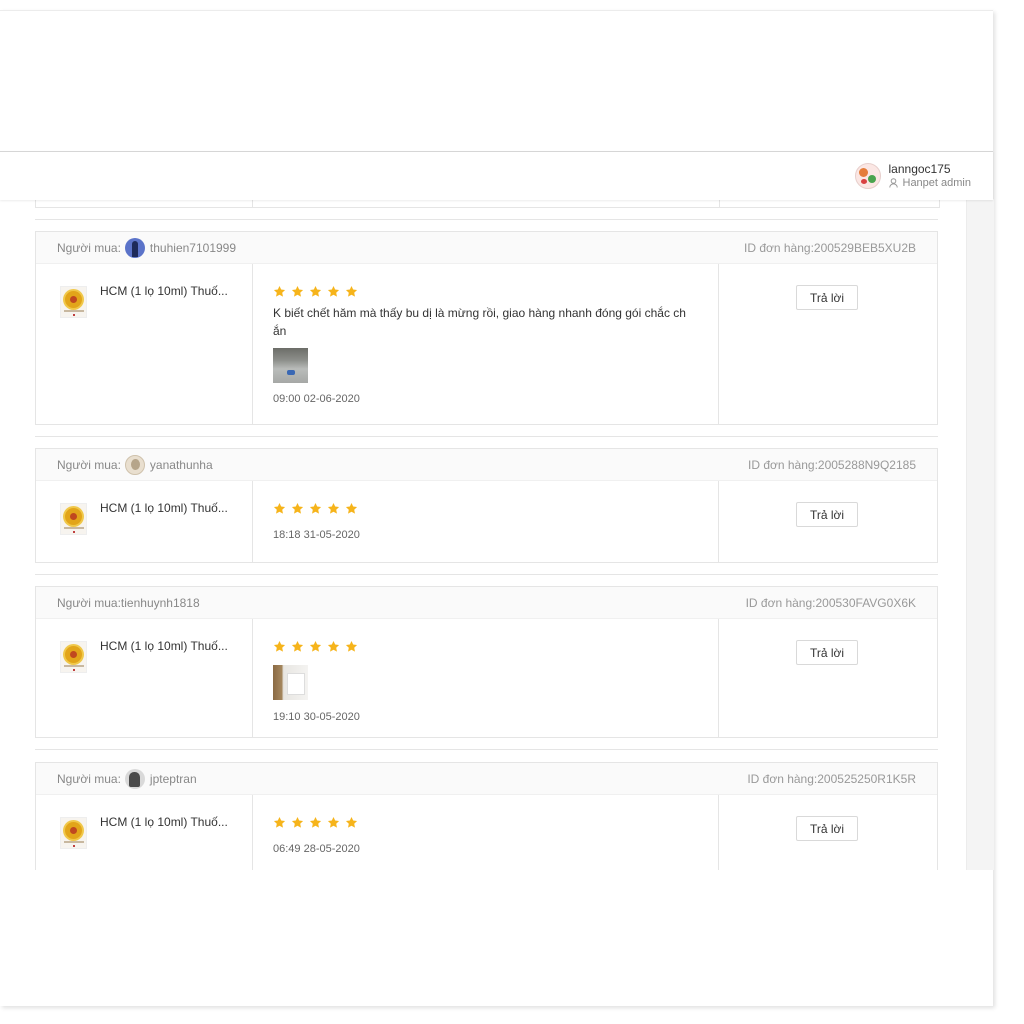 The width and height of the screenshot is (1024, 1024). What do you see at coordinates (830, 602) in the screenshot?
I see `order-id: ID đơn hàng:200530FAVG0X6K` at bounding box center [830, 602].